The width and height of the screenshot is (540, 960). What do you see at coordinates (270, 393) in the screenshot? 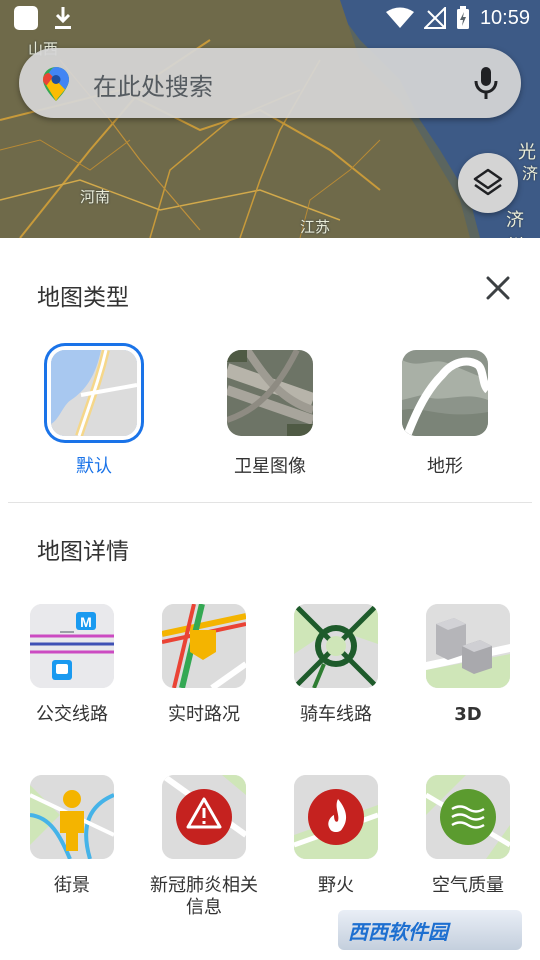
I see `satellite-thumbnail` at bounding box center [270, 393].